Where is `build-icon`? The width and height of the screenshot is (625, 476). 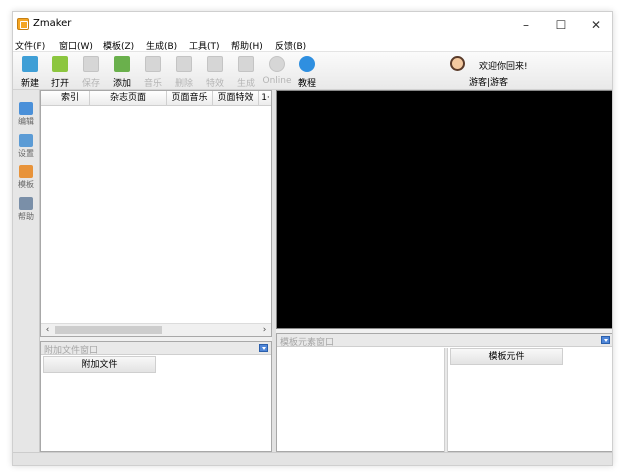 build-icon is located at coordinates (246, 64).